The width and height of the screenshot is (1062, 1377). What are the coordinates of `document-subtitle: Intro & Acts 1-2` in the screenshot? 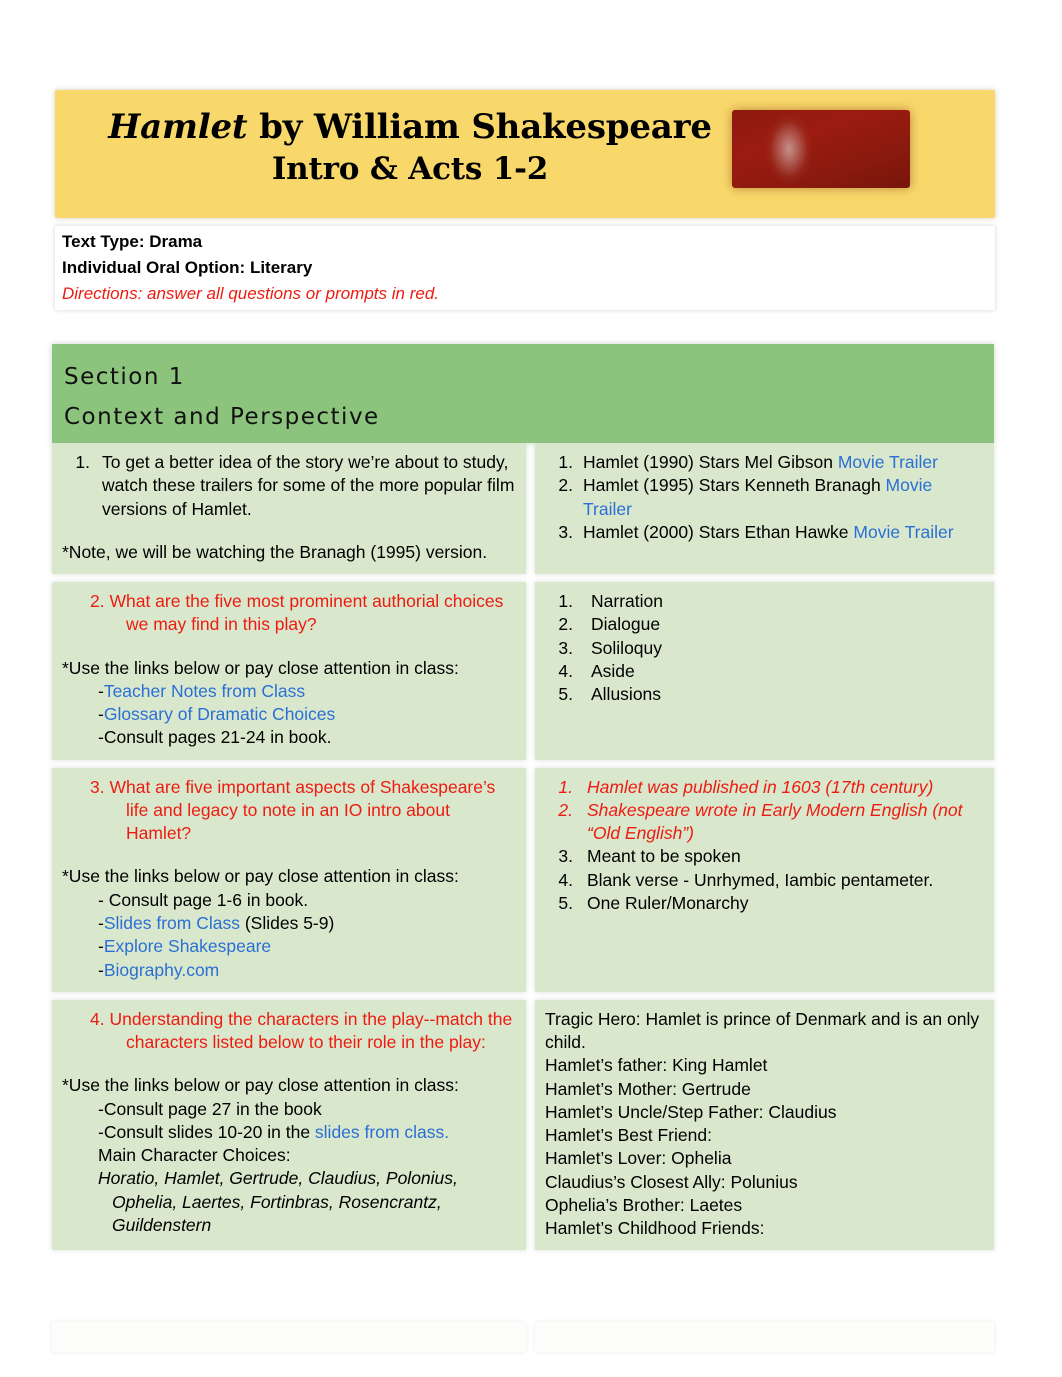 It's located at (410, 168).